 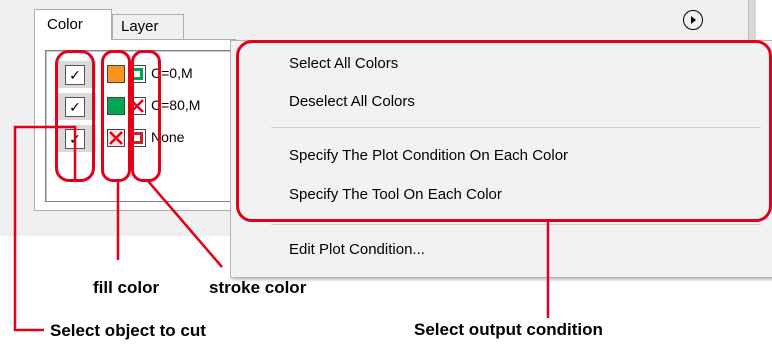 What do you see at coordinates (258, 287) in the screenshot?
I see `stroke-color-label: stroke color` at bounding box center [258, 287].